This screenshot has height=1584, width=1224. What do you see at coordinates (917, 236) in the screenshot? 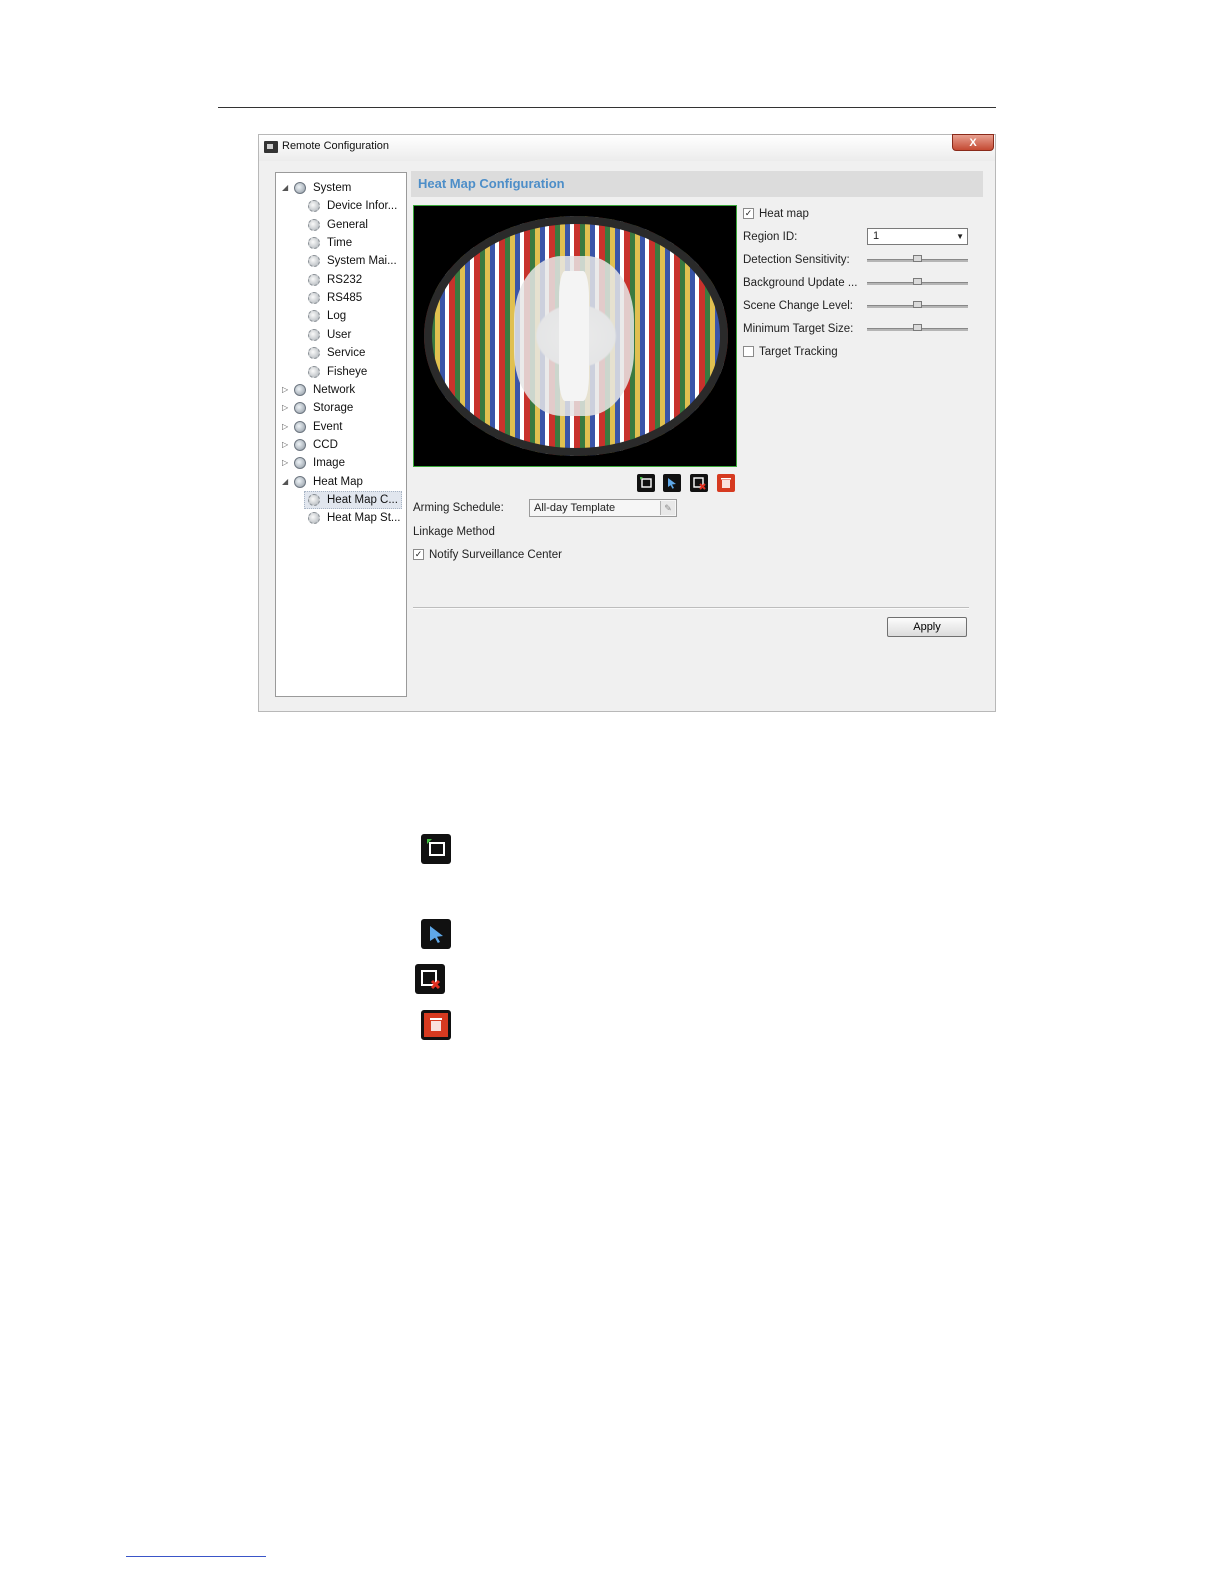
I see `region-id-select: 1 ▼` at bounding box center [917, 236].